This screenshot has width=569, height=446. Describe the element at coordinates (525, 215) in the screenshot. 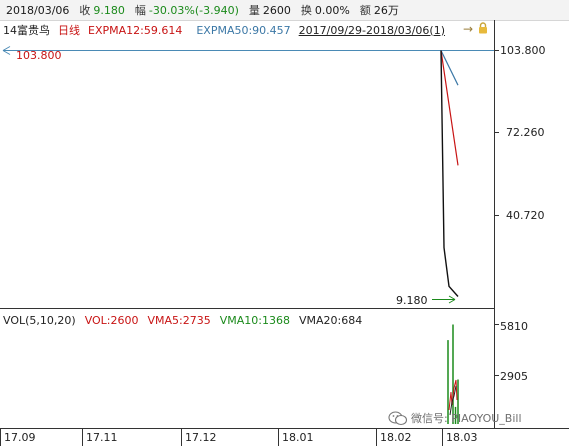

I see `price-tick-label: 40.720` at that location.